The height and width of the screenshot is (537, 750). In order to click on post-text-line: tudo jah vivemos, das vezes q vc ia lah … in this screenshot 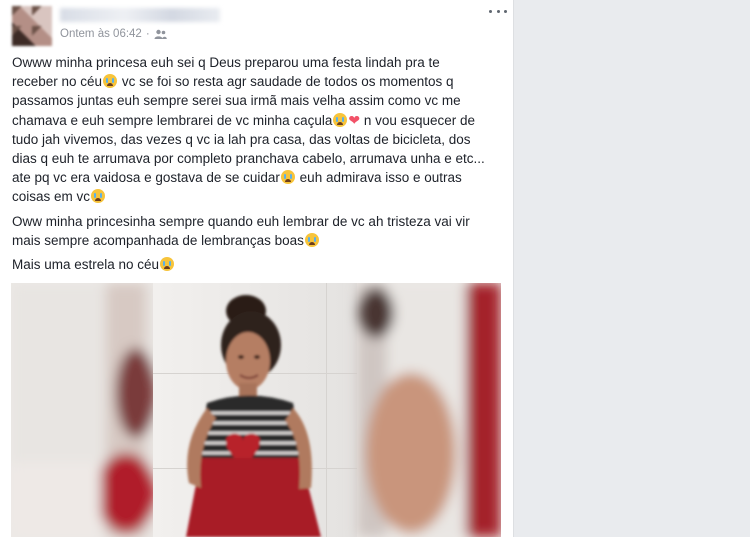, I will do `click(258, 139)`.